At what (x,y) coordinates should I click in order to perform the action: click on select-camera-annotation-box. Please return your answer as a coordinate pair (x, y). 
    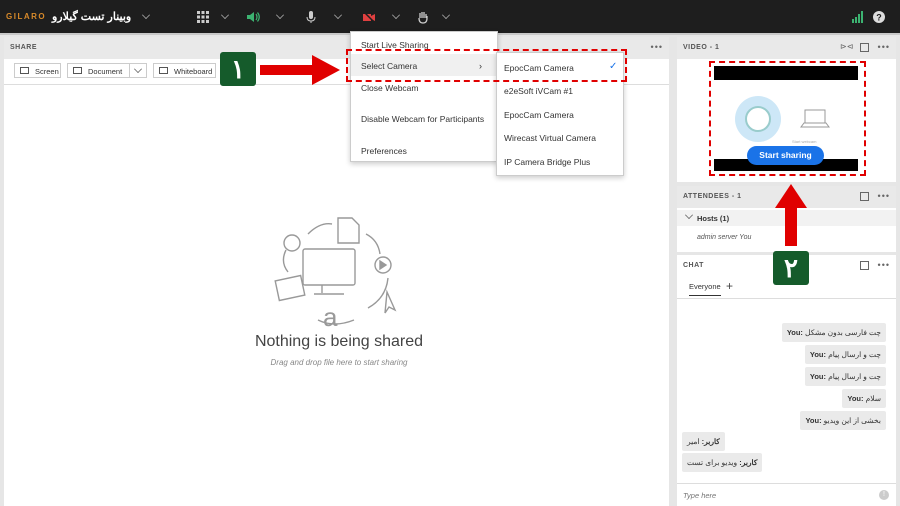
    Looking at the image, I should click on (486, 65).